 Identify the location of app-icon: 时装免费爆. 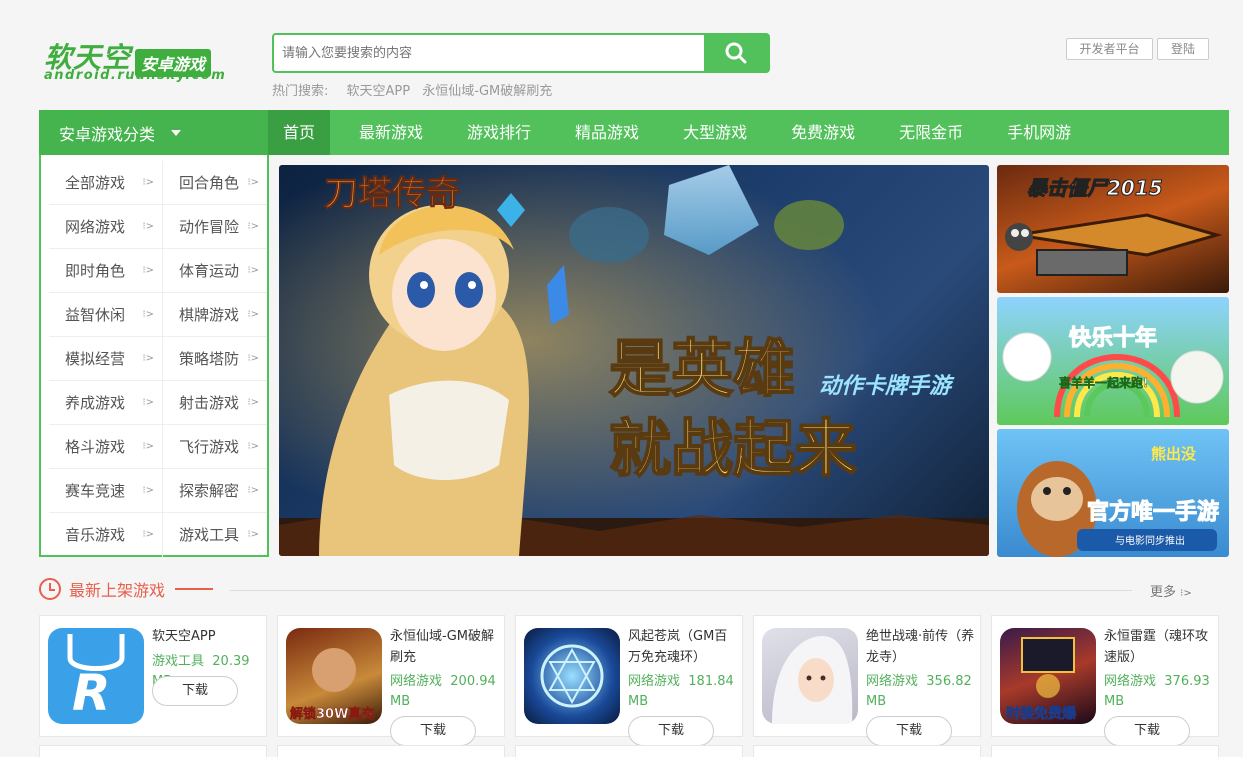
(1048, 676).